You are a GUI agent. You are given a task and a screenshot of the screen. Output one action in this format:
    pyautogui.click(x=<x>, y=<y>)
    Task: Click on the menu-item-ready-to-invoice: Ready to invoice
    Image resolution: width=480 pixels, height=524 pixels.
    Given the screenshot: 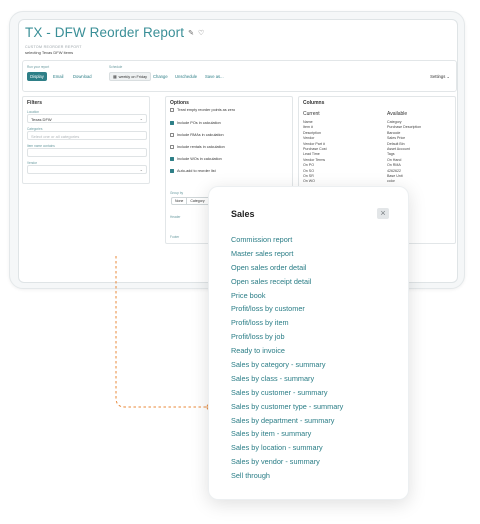 What is the action you would take?
    pyautogui.click(x=287, y=353)
    